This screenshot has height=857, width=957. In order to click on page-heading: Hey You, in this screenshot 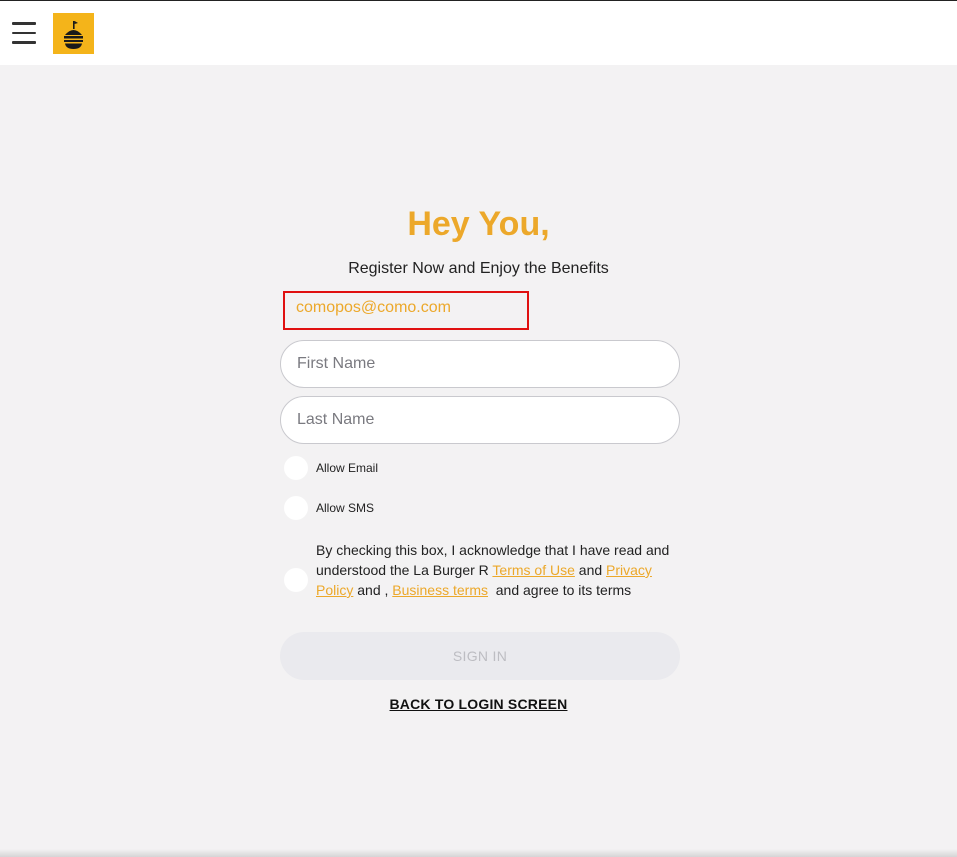, I will do `click(478, 224)`.